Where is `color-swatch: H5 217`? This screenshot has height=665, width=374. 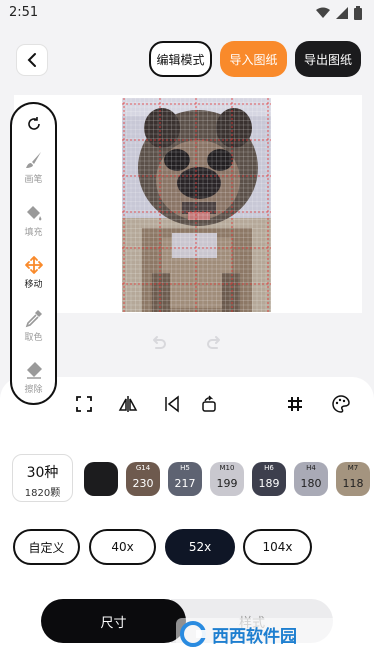
color-swatch: H5 217 is located at coordinates (185, 479).